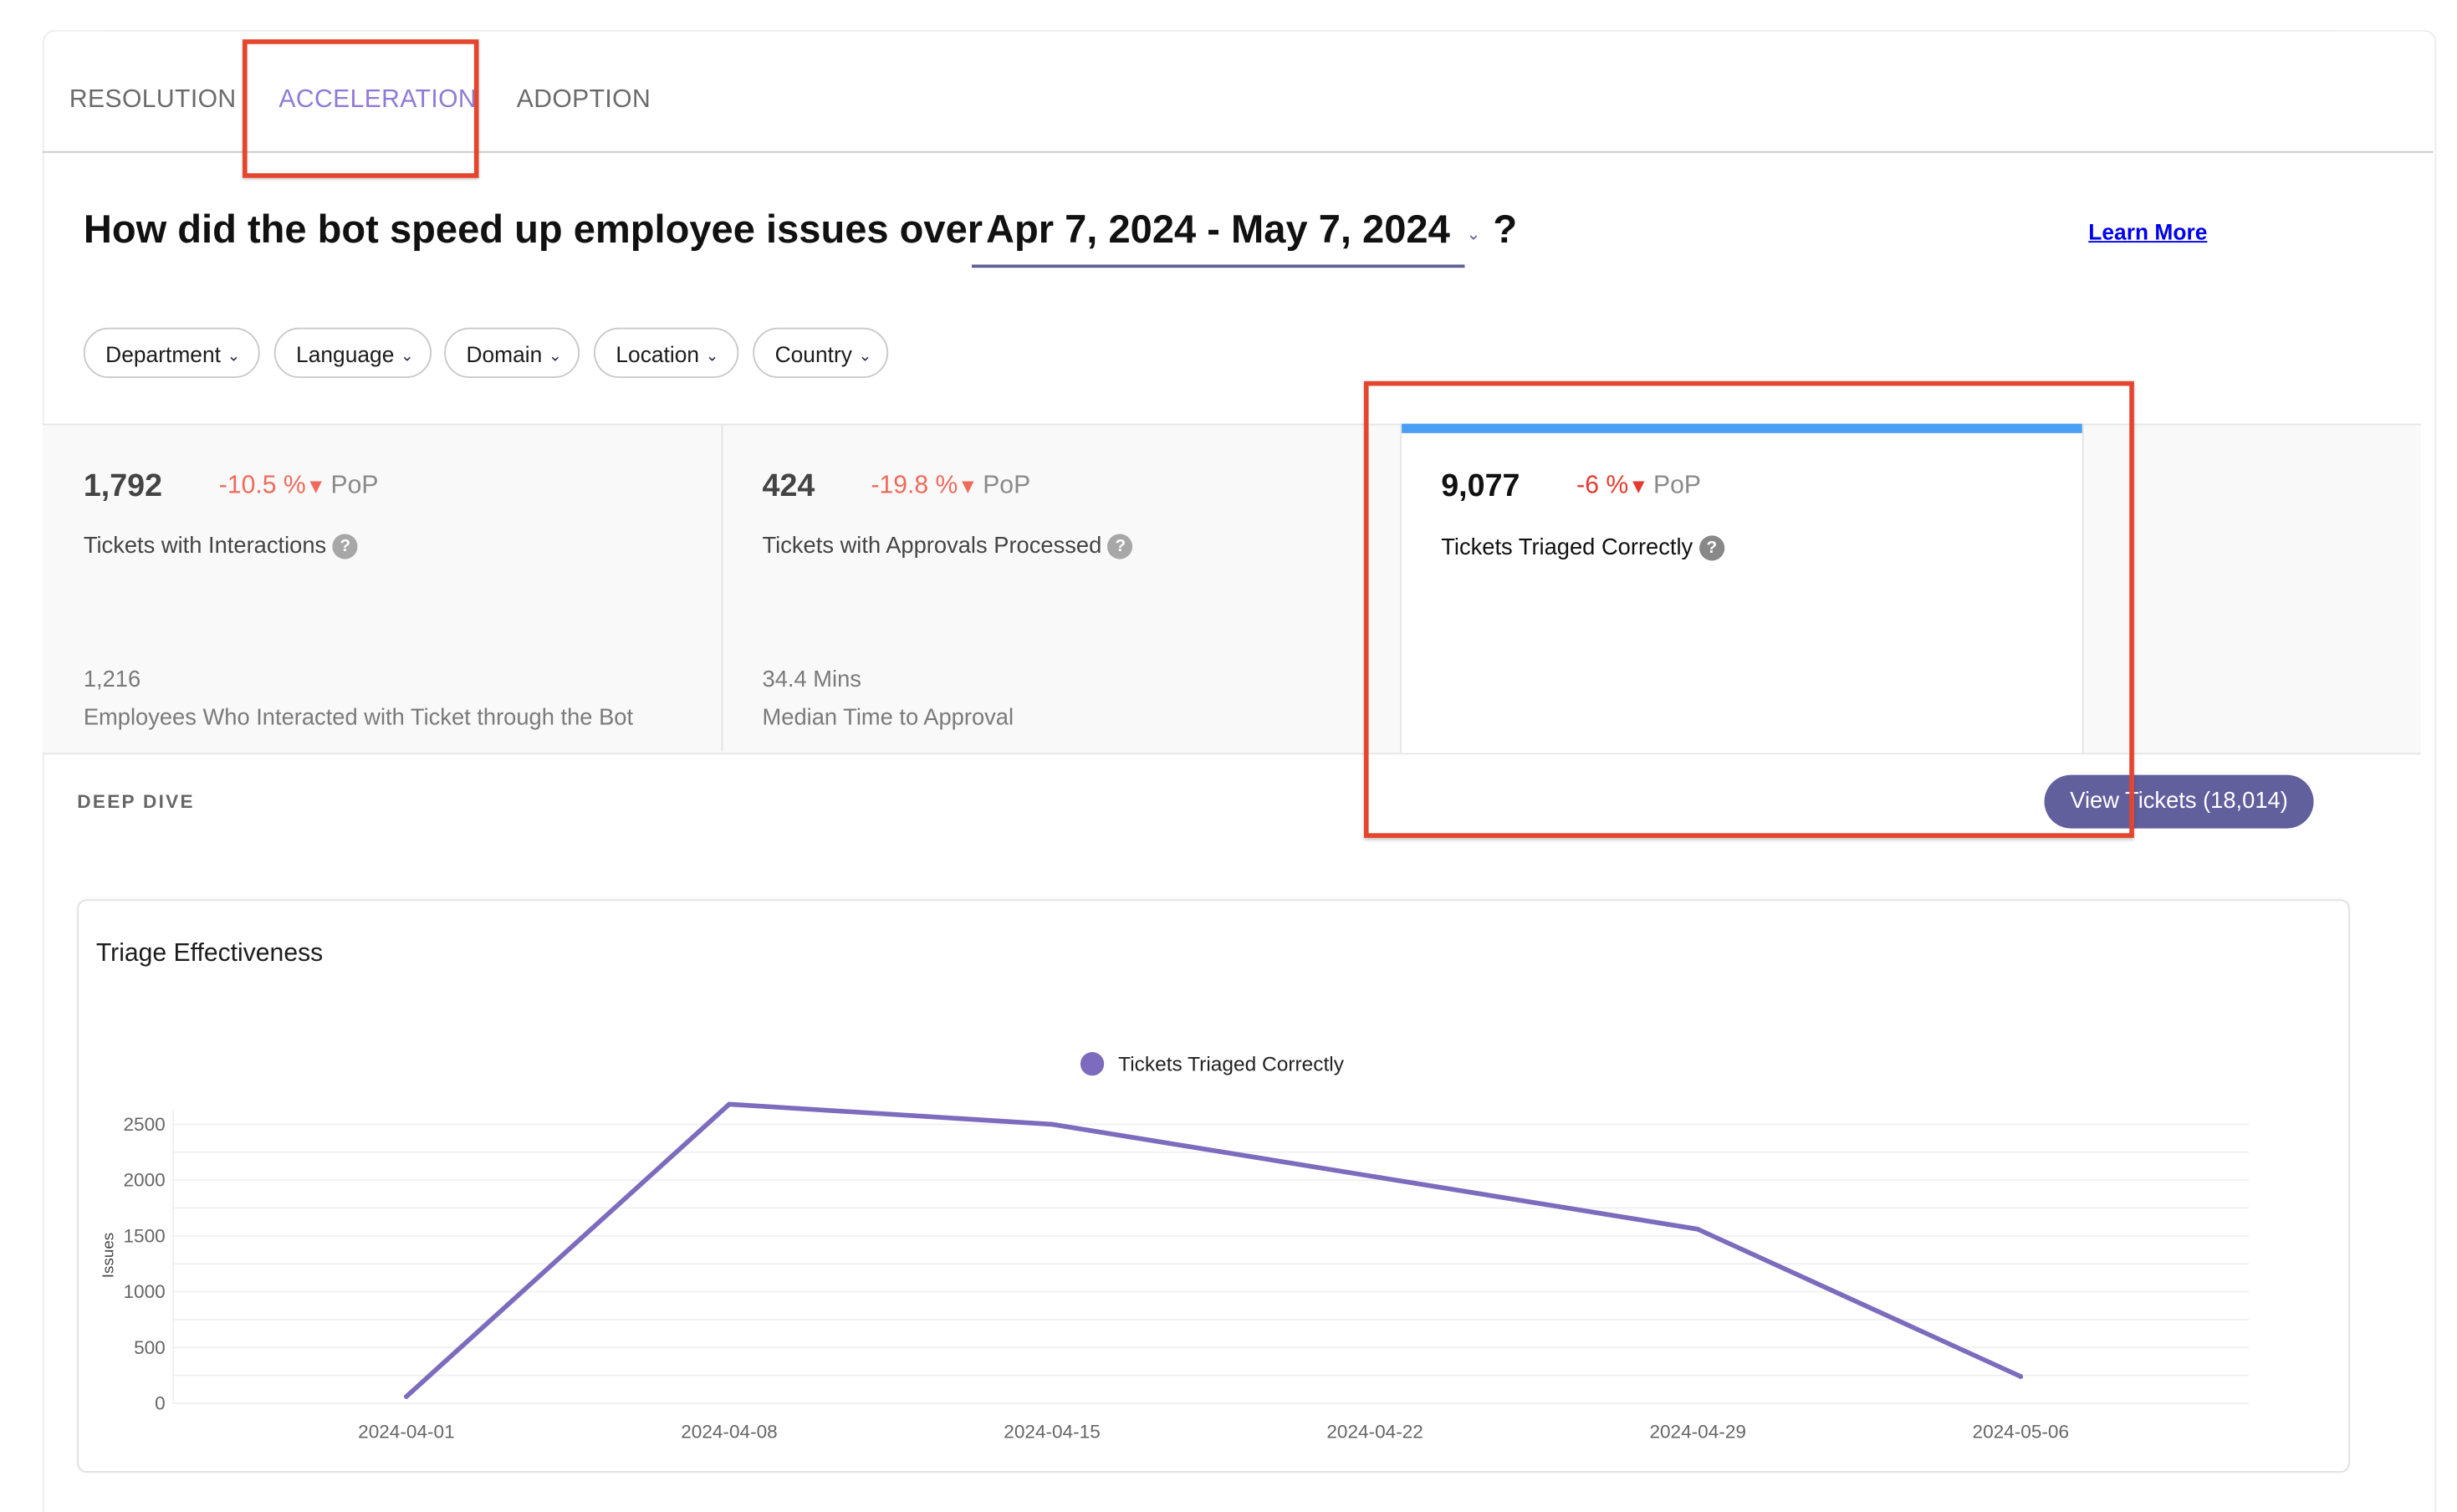  Describe the element at coordinates (145, 1291) in the screenshot. I see `y-tick-label: 1000` at that location.